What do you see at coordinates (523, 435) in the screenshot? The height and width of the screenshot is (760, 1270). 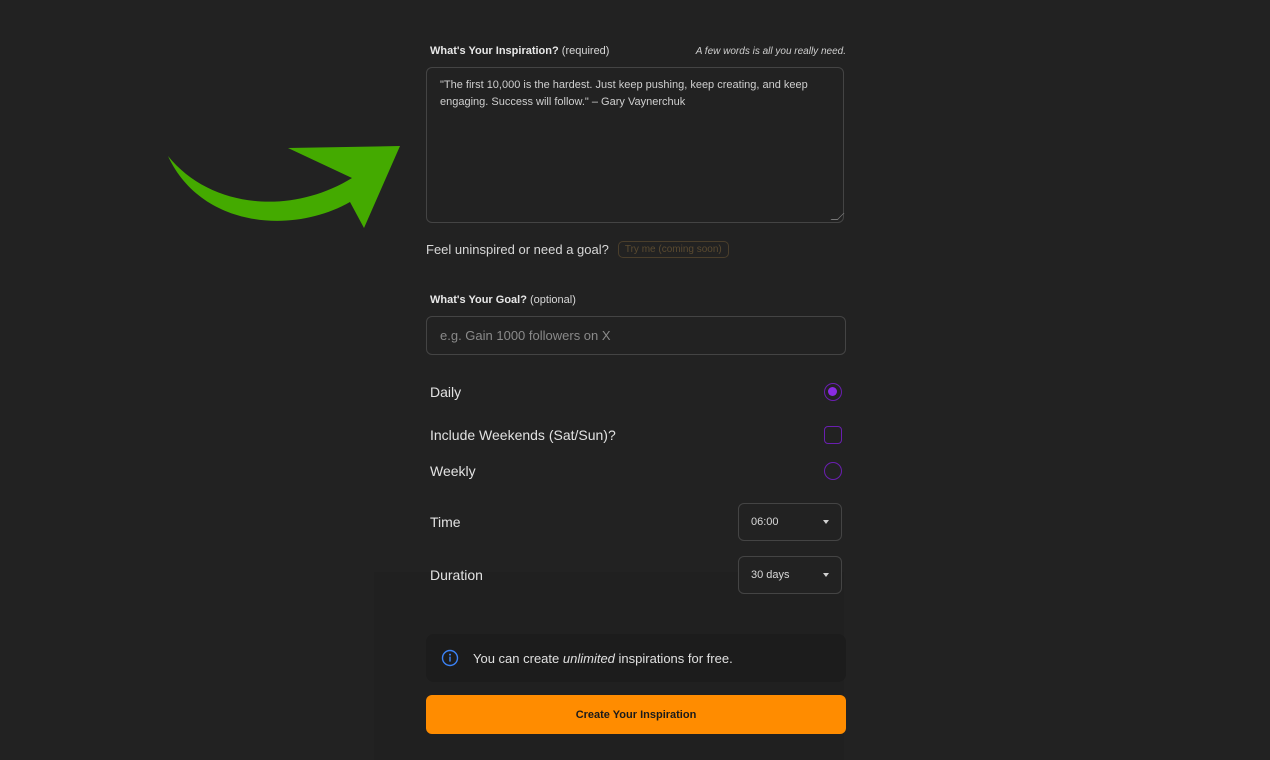 I see `weekends-label: Include Weekends (Sat/Sun)?` at bounding box center [523, 435].